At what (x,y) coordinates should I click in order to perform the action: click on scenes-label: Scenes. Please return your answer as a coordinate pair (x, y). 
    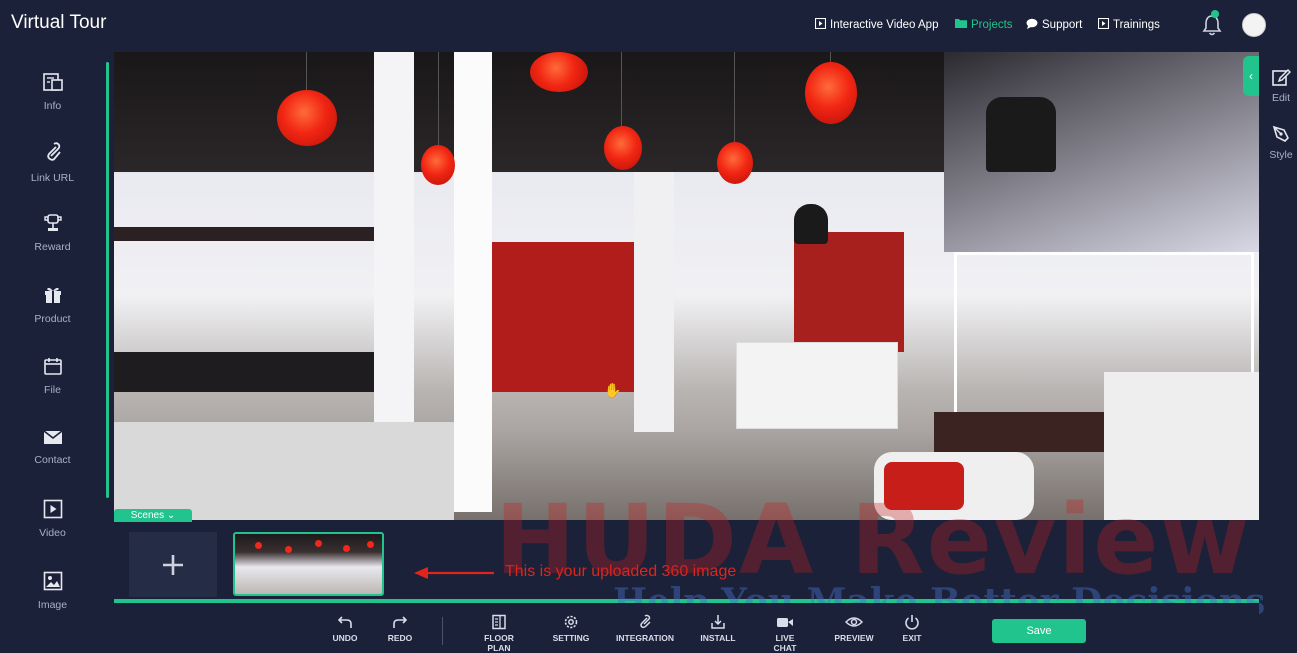
    Looking at the image, I should click on (147, 515).